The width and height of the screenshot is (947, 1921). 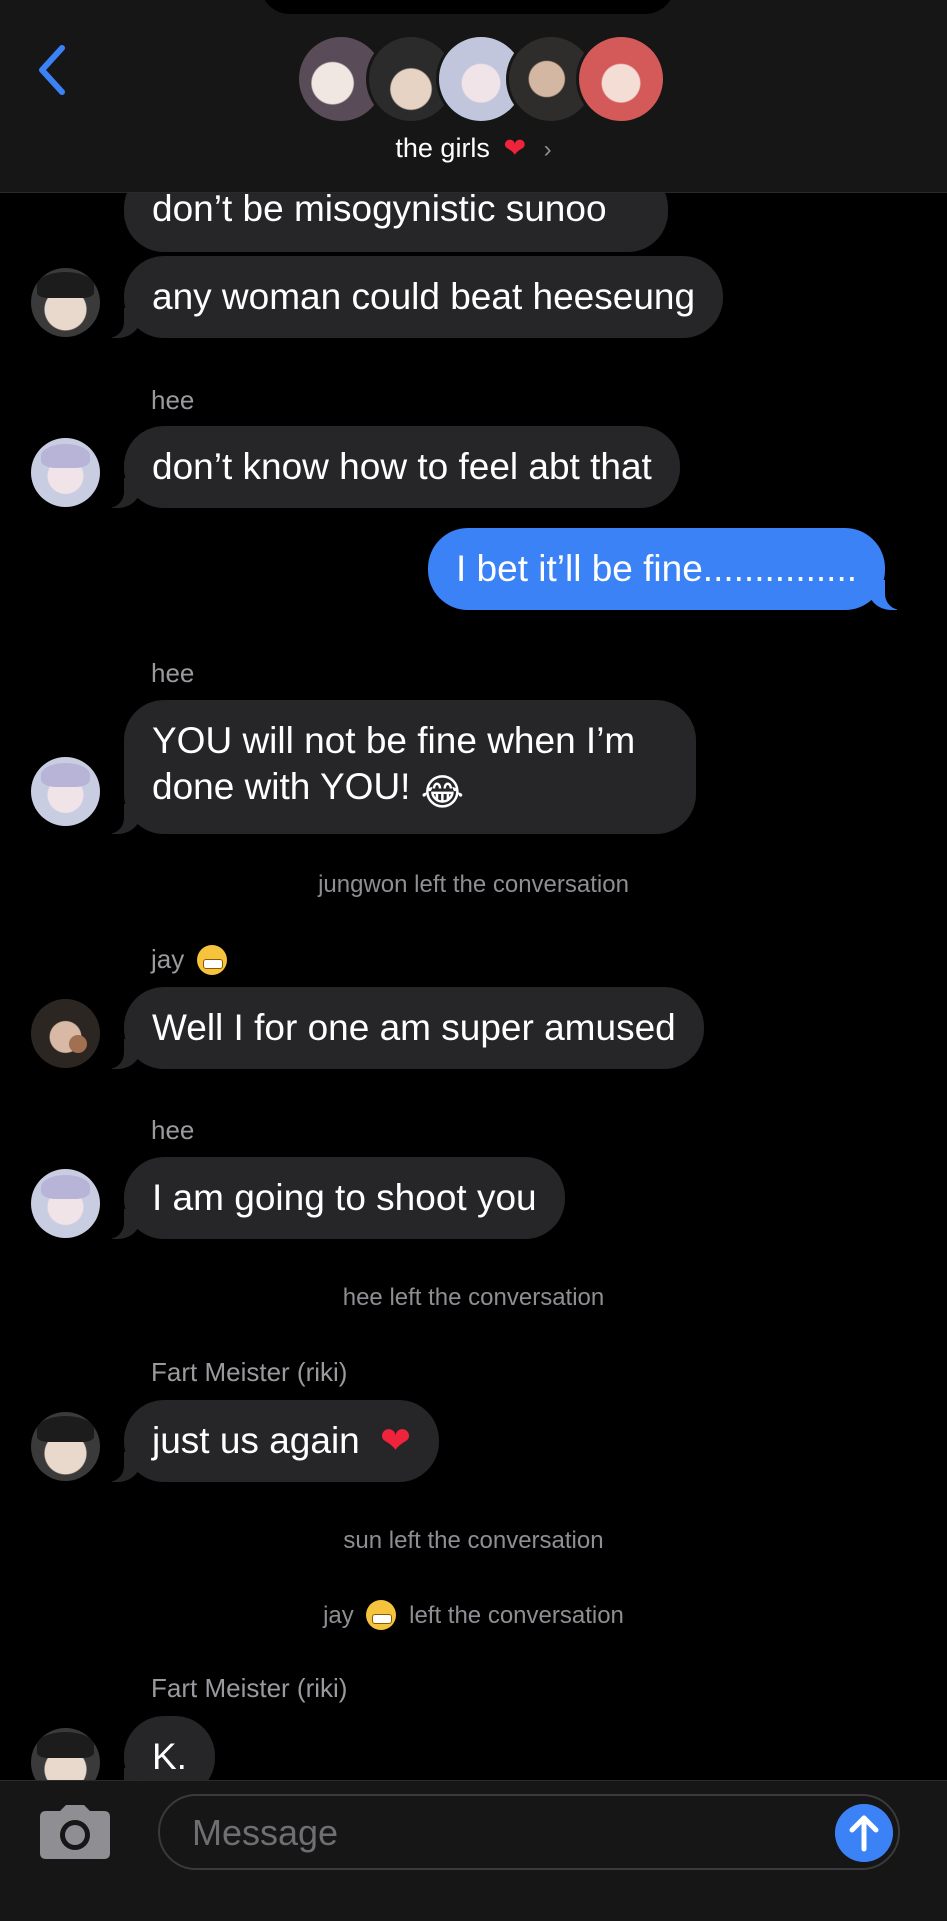 I want to click on message-text: done with YOU!, so click(x=281, y=786).